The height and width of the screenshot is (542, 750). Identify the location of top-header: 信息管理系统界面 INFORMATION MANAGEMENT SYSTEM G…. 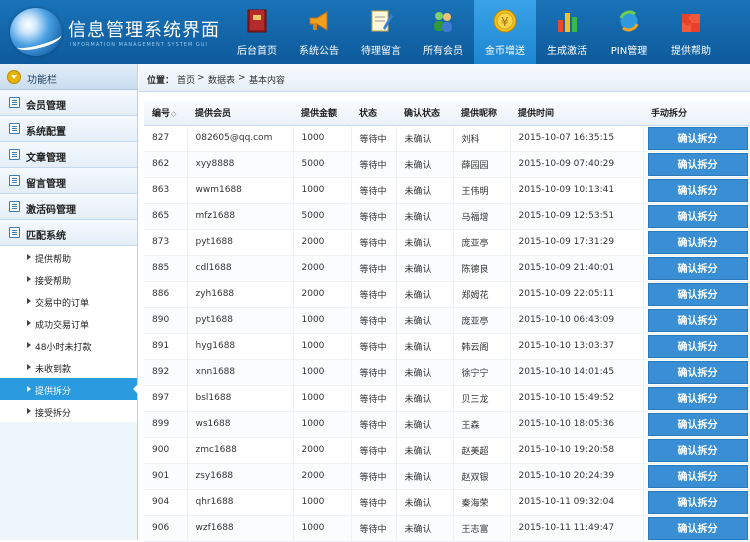
(375, 32).